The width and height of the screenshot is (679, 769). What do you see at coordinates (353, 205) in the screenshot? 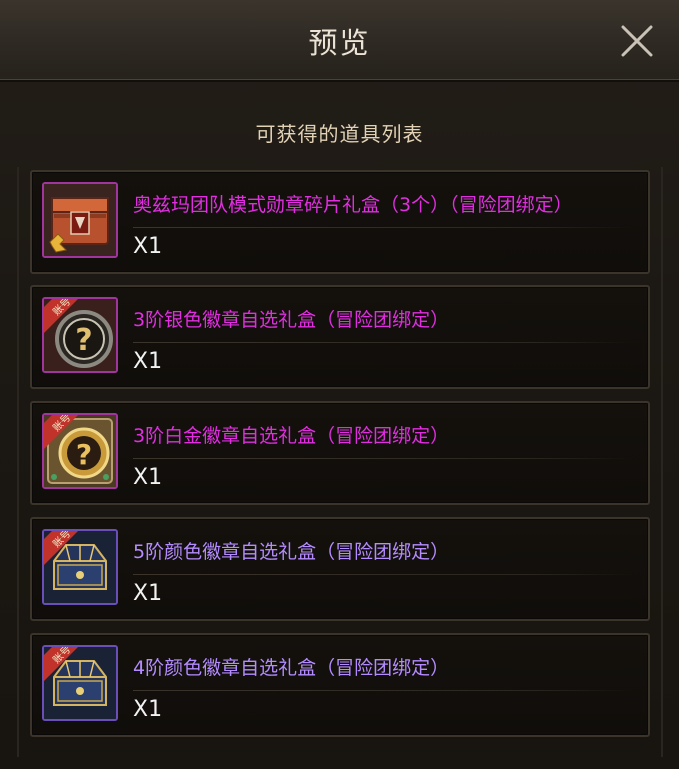
I see `item-name: 奥兹玛团队模式勋章碎片礼盒（3个）（冒险团绑定）` at bounding box center [353, 205].